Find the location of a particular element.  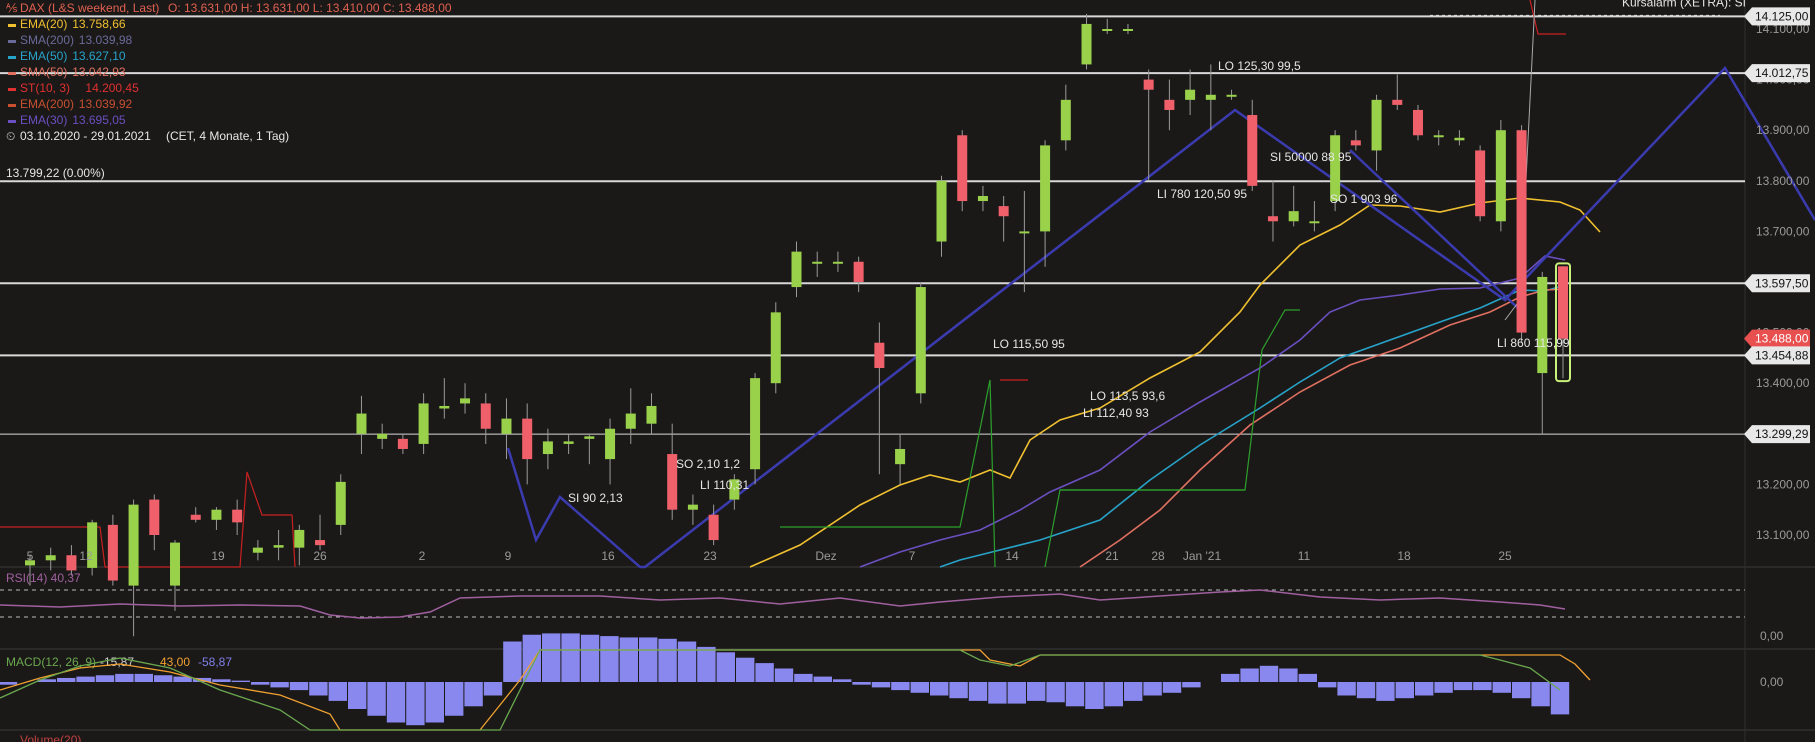

price-marker-label: 13.299,29 is located at coordinates (1782, 434).